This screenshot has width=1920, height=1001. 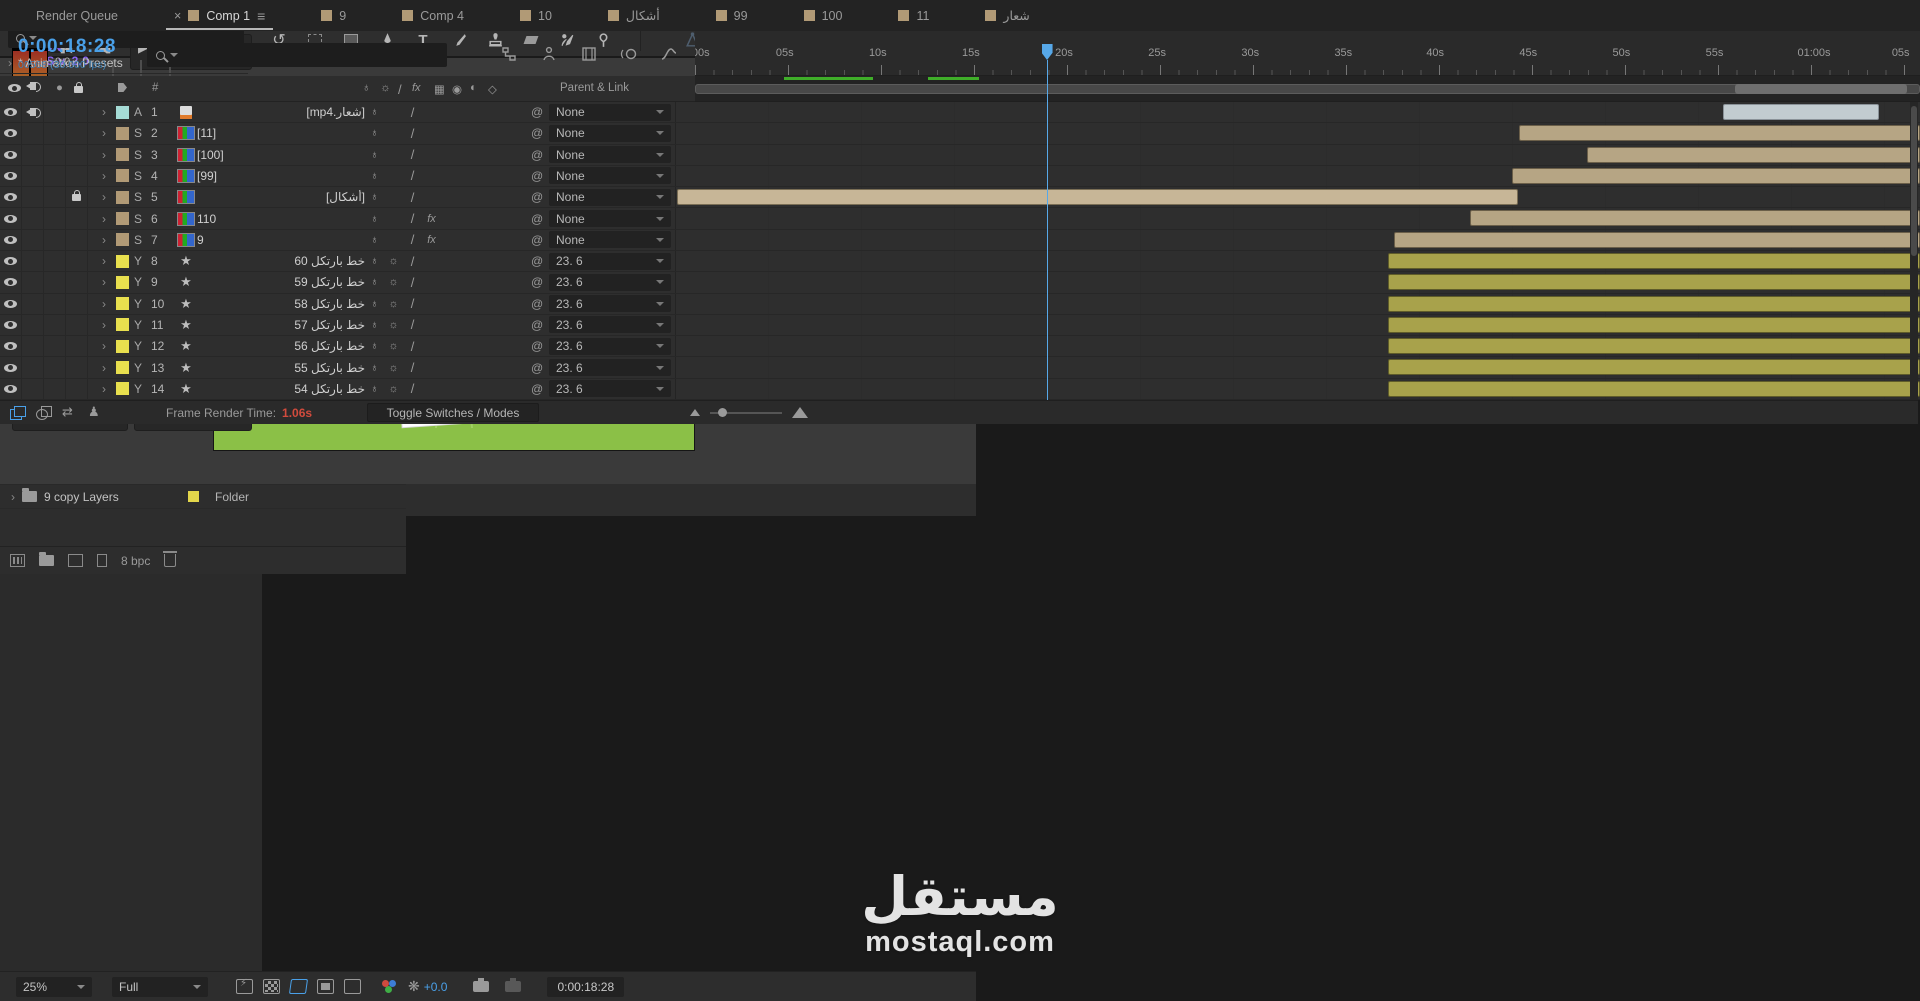 I want to click on resolution-dropdown: Full, so click(x=160, y=986).